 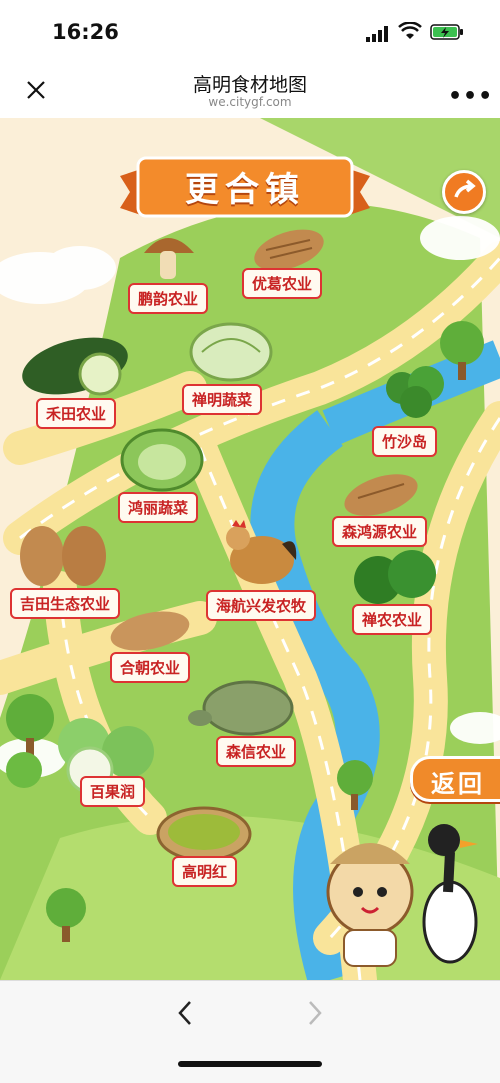 What do you see at coordinates (65, 603) in the screenshot?
I see `location-jitian: 吉田生态农业` at bounding box center [65, 603].